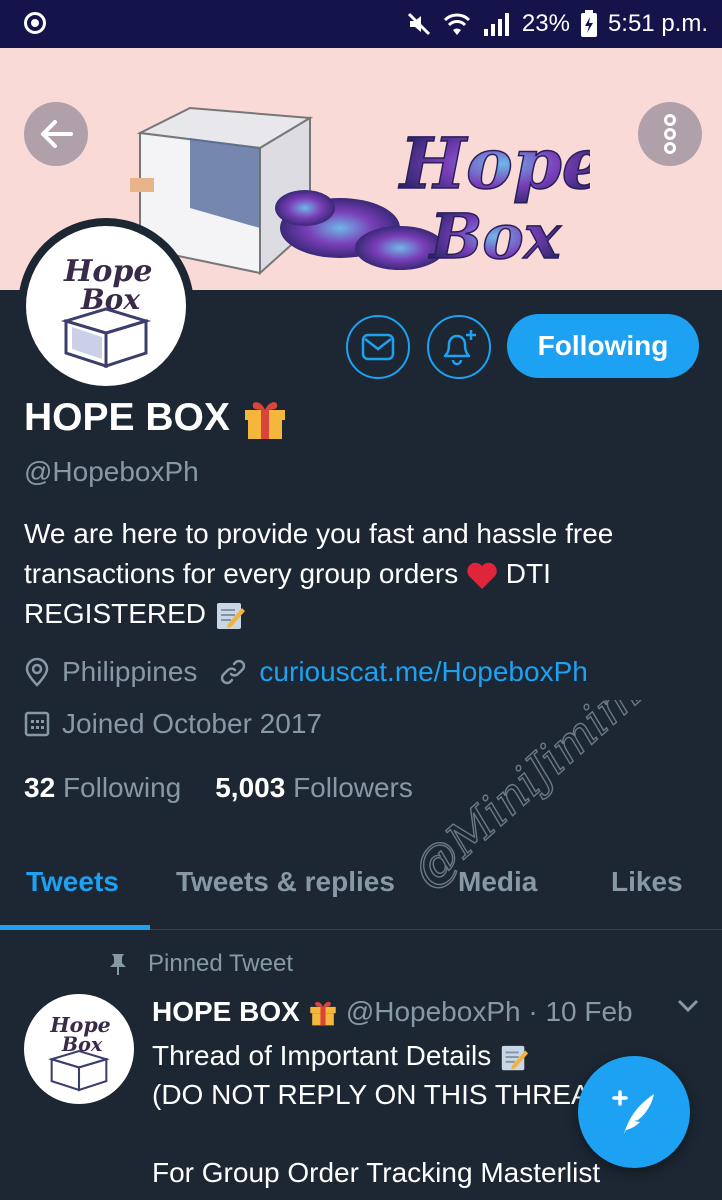  What do you see at coordinates (423, 672) in the screenshot?
I see `website-link: curiouscat.me/HopeboxPh` at bounding box center [423, 672].